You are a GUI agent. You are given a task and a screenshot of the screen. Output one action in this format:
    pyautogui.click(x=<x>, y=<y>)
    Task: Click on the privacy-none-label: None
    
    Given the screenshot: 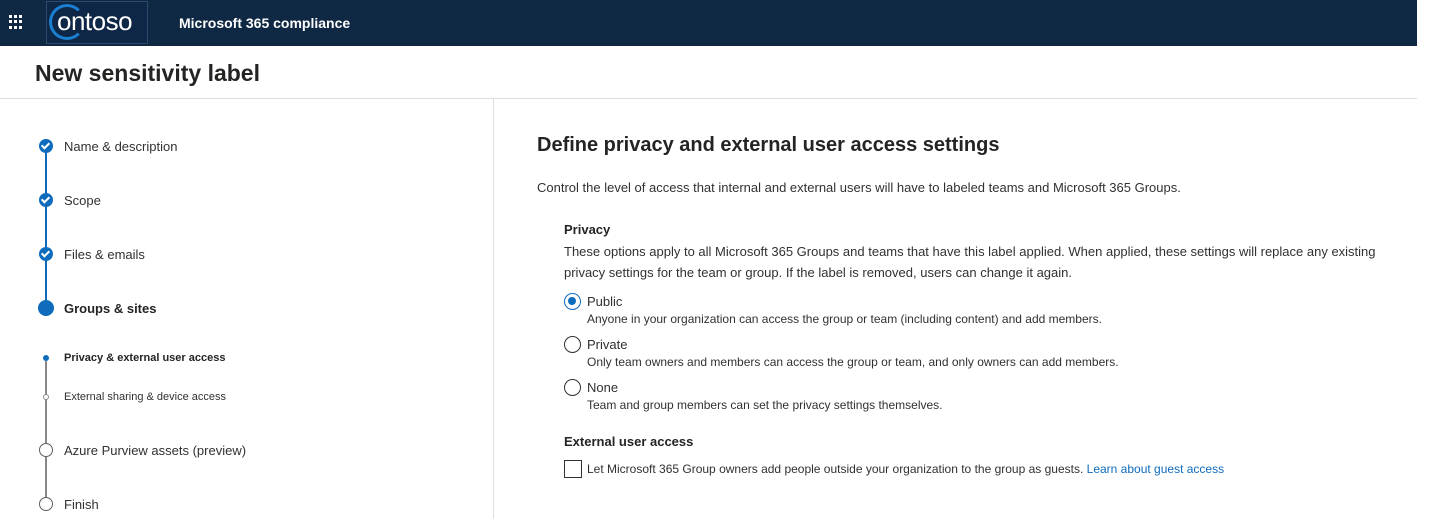 What is the action you would take?
    pyautogui.click(x=602, y=387)
    